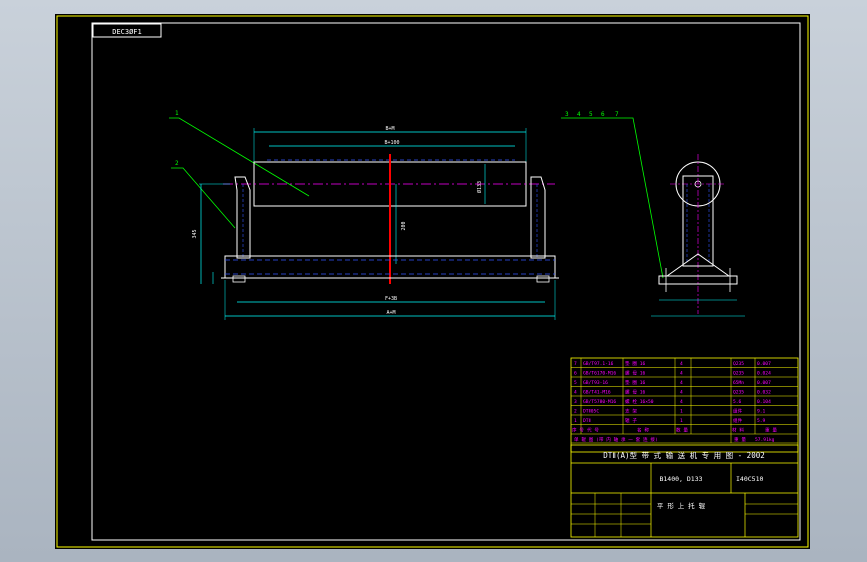  Describe the element at coordinates (591, 412) in the screenshot. I see `parts-row-spec: DTⅡ05C` at that location.